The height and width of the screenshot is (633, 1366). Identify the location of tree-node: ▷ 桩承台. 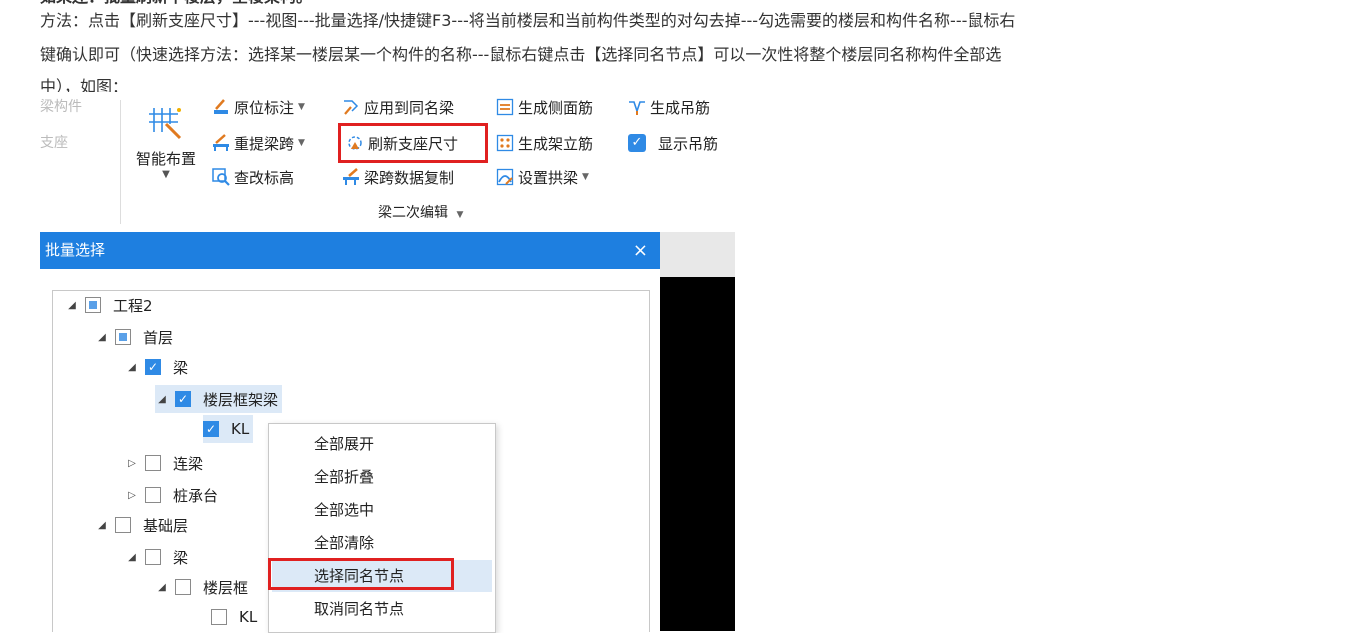
(171, 495).